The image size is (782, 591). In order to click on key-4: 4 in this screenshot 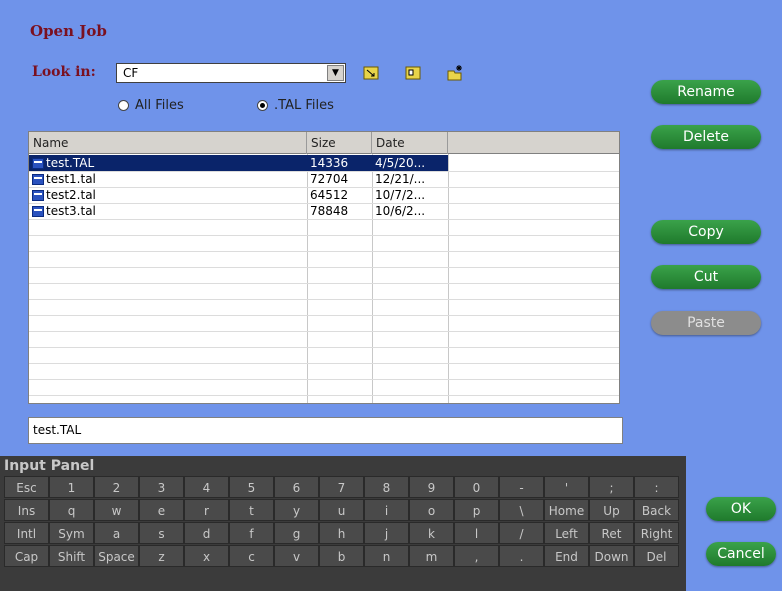, I will do `click(206, 487)`.